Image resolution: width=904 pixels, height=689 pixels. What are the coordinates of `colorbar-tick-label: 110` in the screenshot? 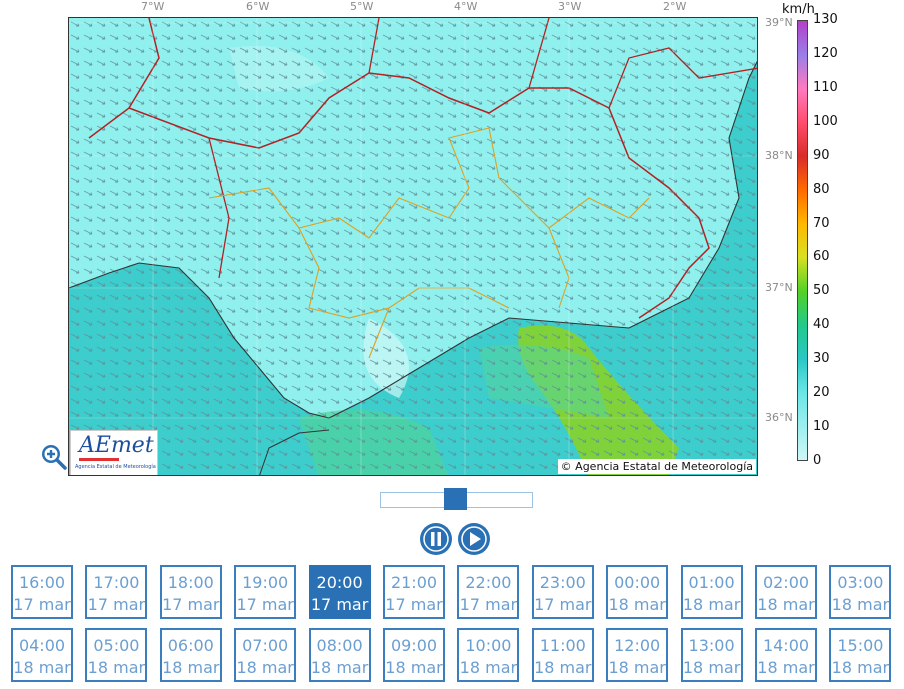 It's located at (825, 87).